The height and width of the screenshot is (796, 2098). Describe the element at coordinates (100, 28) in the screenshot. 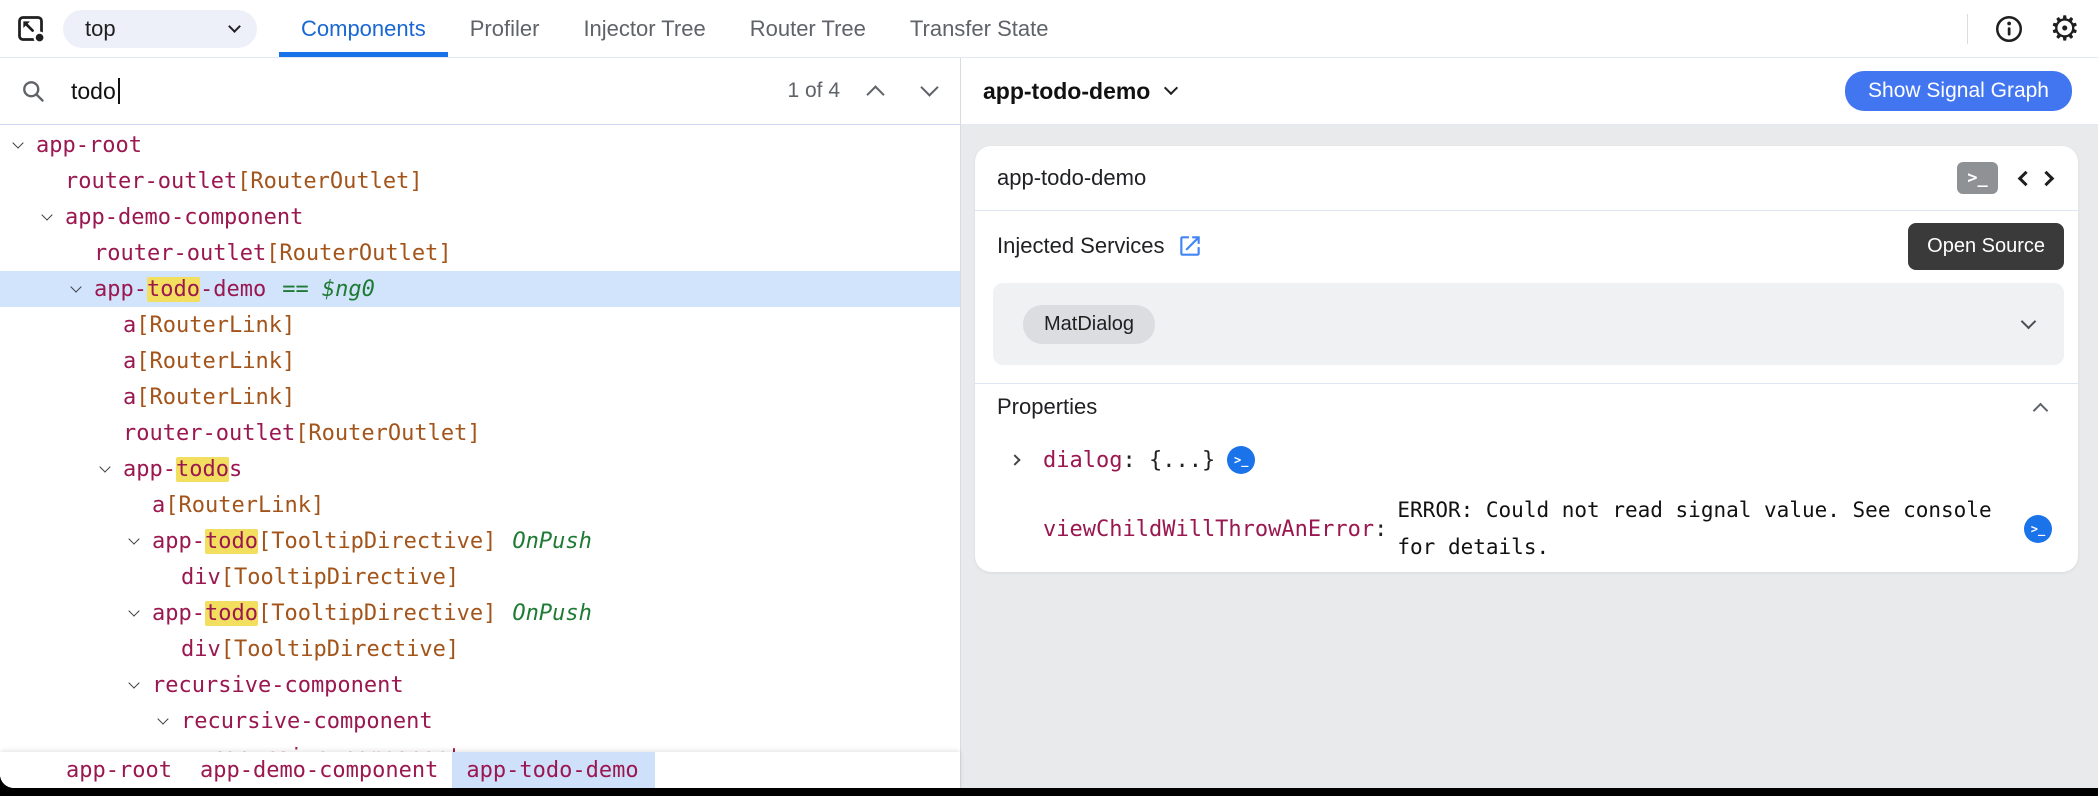

I see `frame-selector-value: top` at that location.